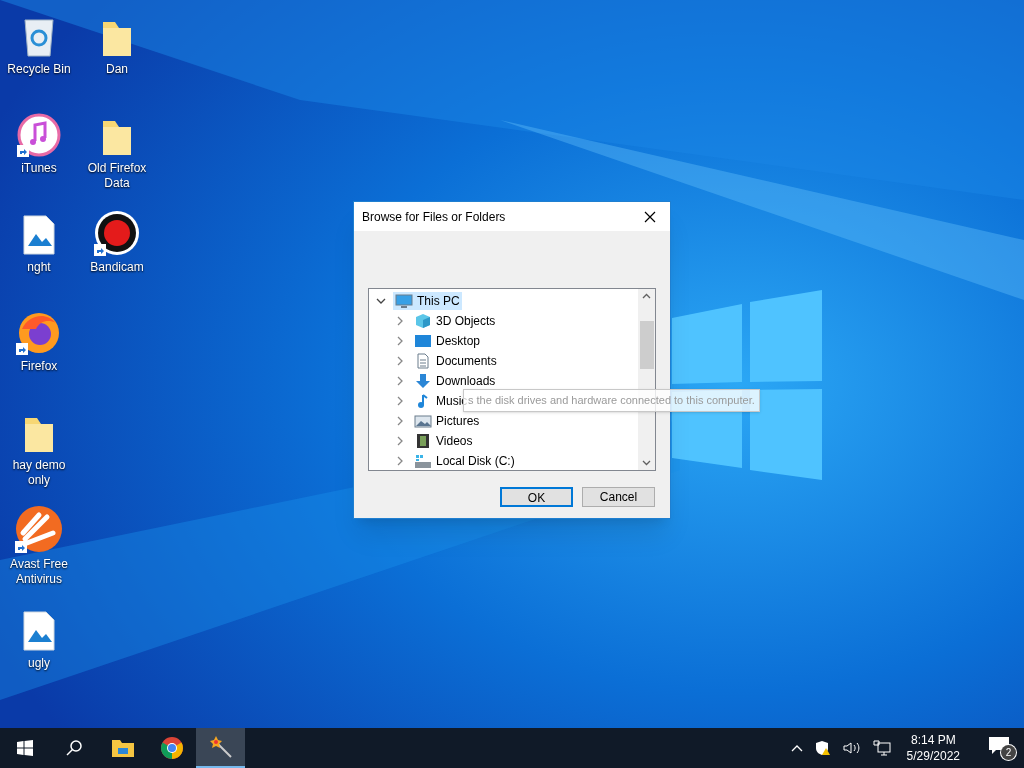 This screenshot has height=768, width=1024. I want to click on dialog-button: OK, so click(536, 497).